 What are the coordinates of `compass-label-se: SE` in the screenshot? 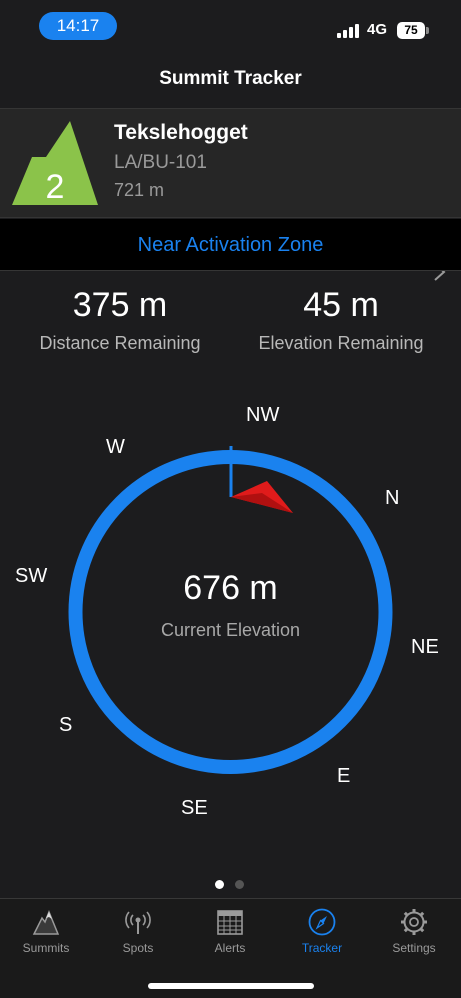 It's located at (194, 808).